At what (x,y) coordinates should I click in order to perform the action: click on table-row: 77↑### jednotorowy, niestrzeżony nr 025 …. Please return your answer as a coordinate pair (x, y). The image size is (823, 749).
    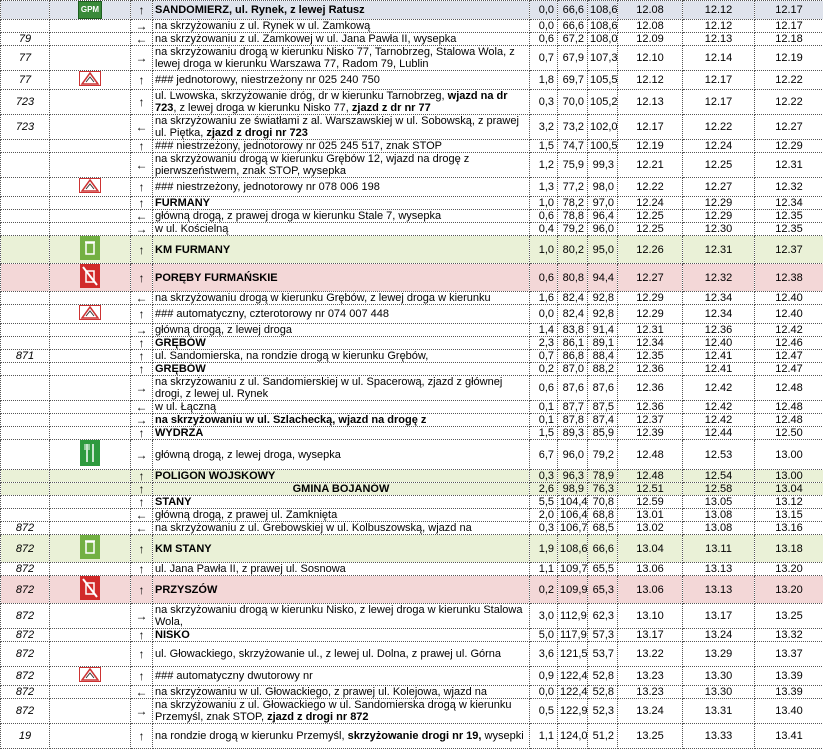
    Looking at the image, I should click on (412, 80).